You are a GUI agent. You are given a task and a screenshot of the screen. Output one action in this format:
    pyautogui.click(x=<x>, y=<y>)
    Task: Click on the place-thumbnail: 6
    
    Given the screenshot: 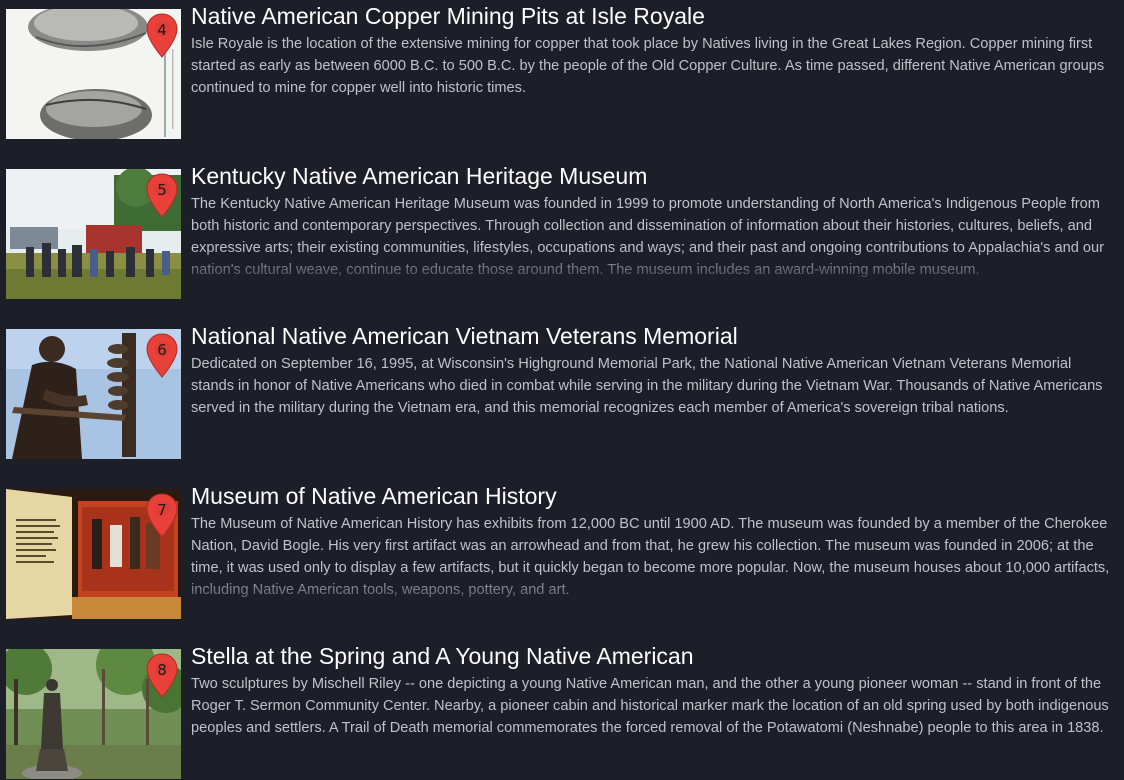 What is the action you would take?
    pyautogui.click(x=93, y=394)
    